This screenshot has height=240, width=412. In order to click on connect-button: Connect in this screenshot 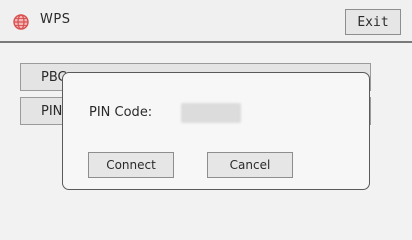, I will do `click(131, 165)`.